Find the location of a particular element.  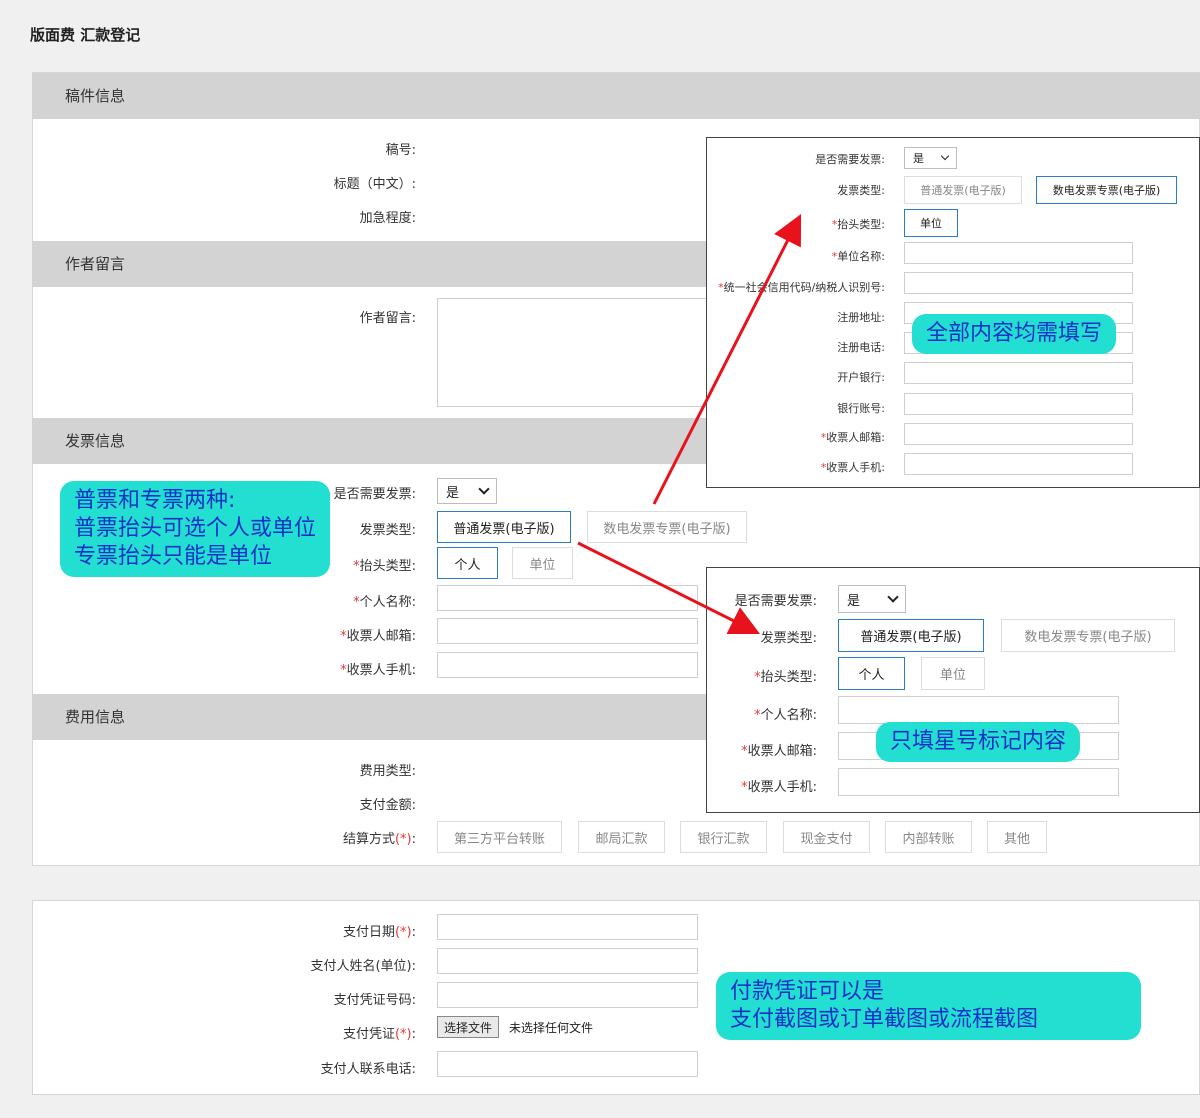

callout-line: 专票抬头只能是单位 is located at coordinates (173, 556).